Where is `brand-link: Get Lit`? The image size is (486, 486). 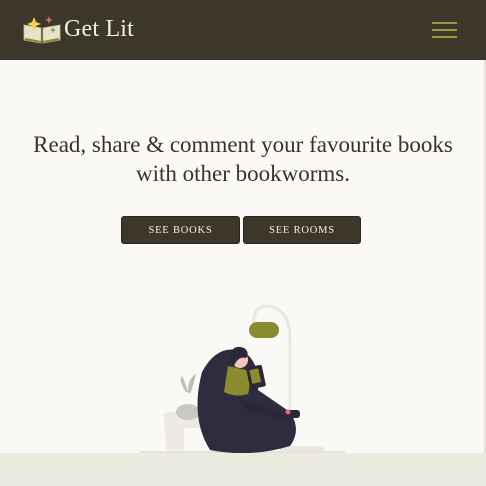
brand-link: Get Lit is located at coordinates (78, 29).